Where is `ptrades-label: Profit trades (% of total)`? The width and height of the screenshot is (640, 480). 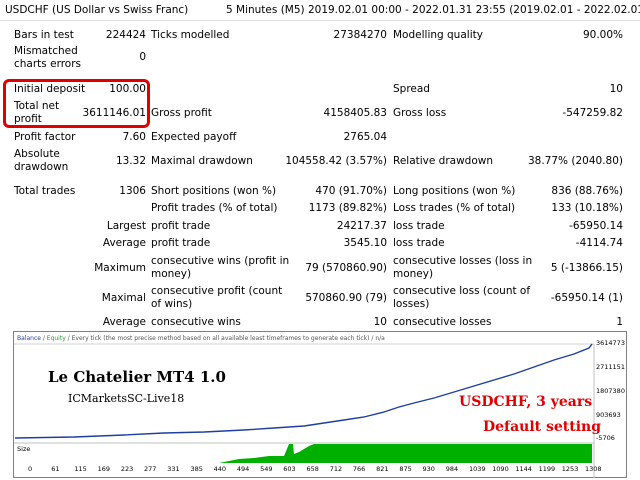 ptrades-label: Profit trades (% of total) is located at coordinates (214, 208).